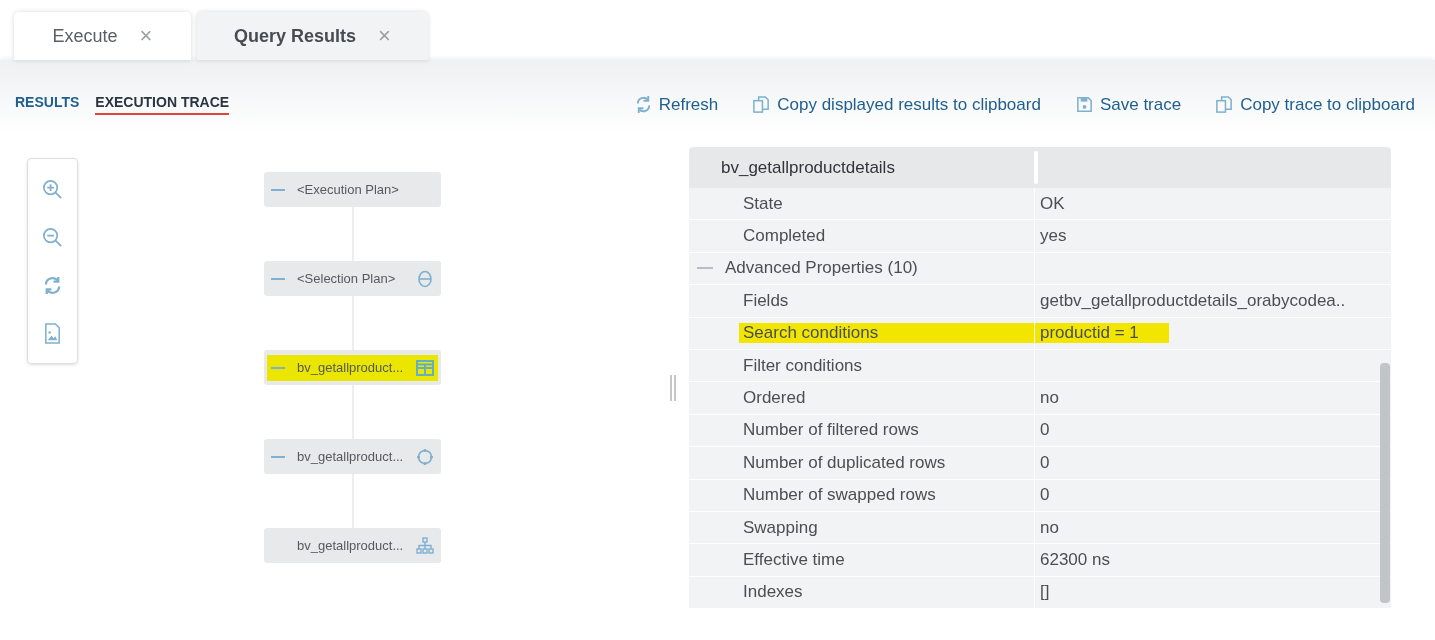 The height and width of the screenshot is (640, 1435). I want to click on toolbar-button: Copy trace to clipboard, so click(1315, 104).